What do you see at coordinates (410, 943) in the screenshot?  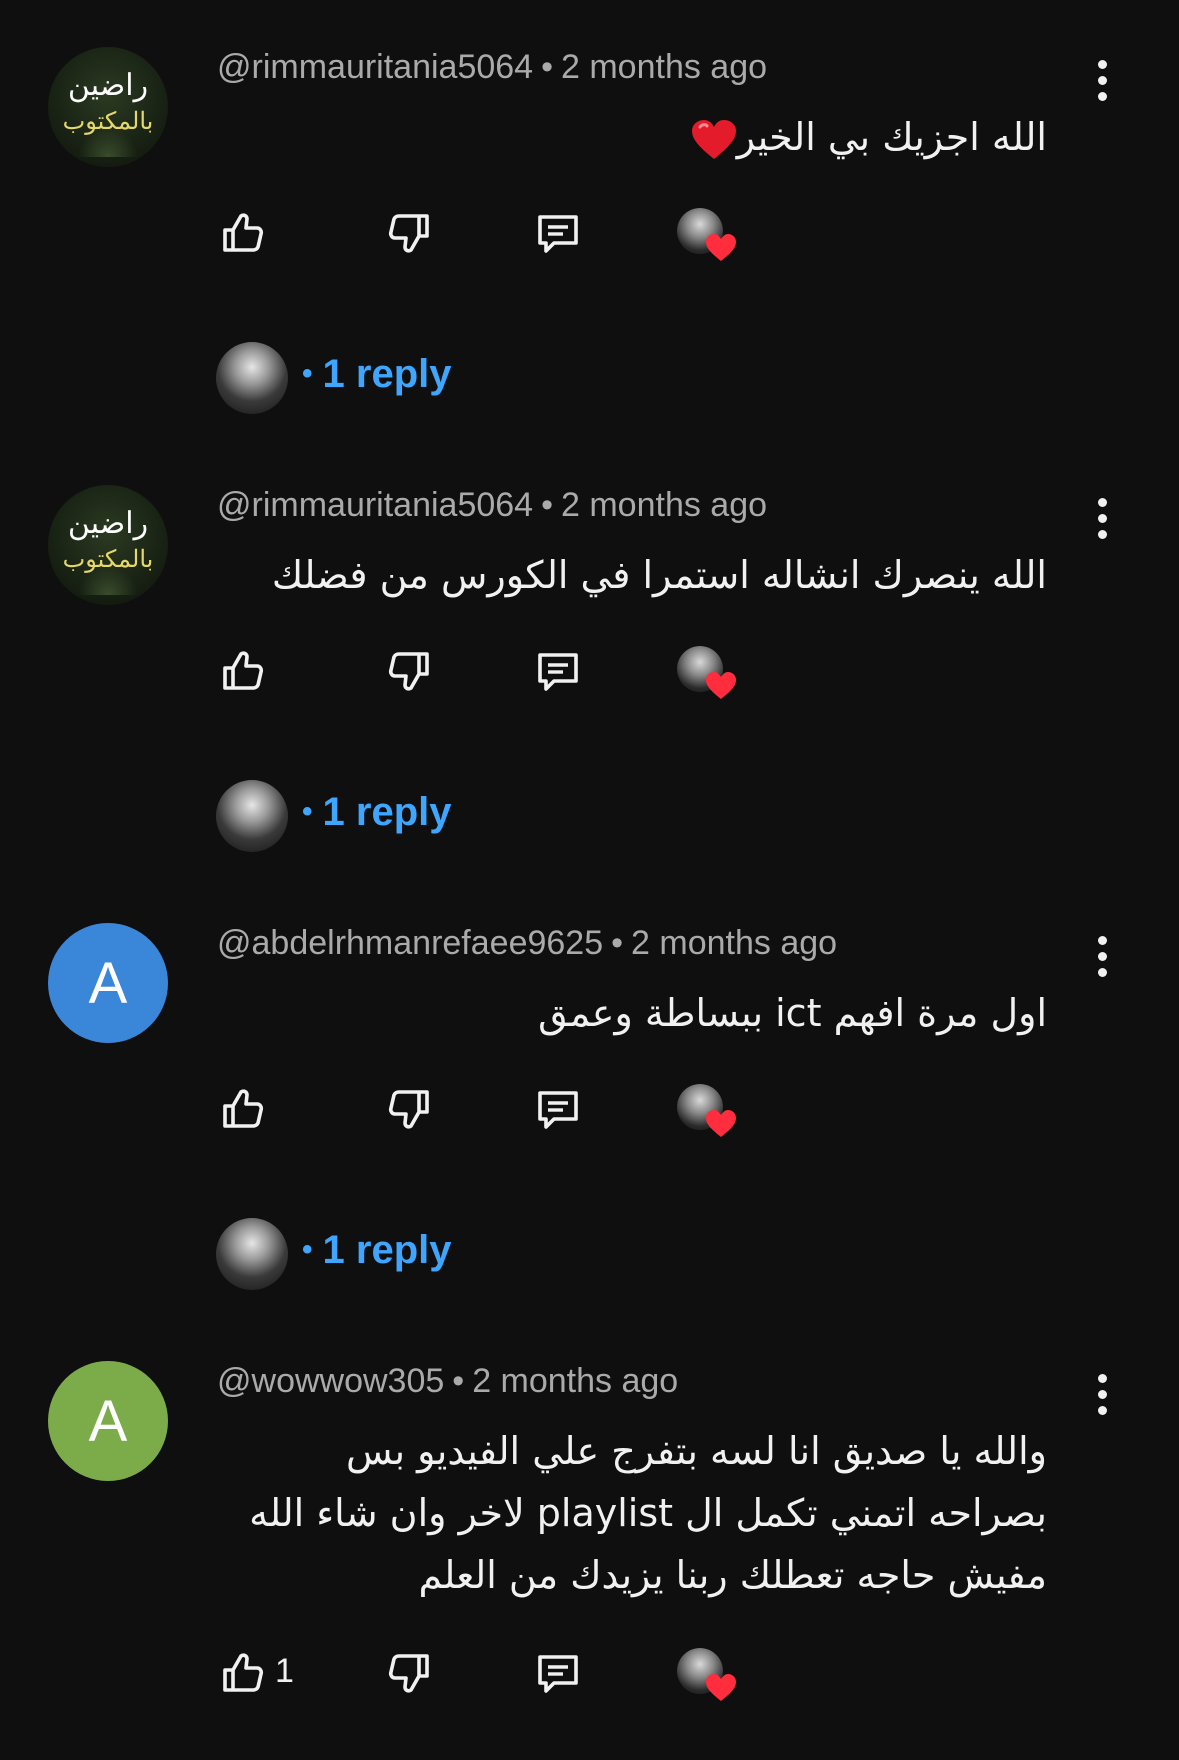 I see `author-handle: @abdelrhmanrefaee9625` at bounding box center [410, 943].